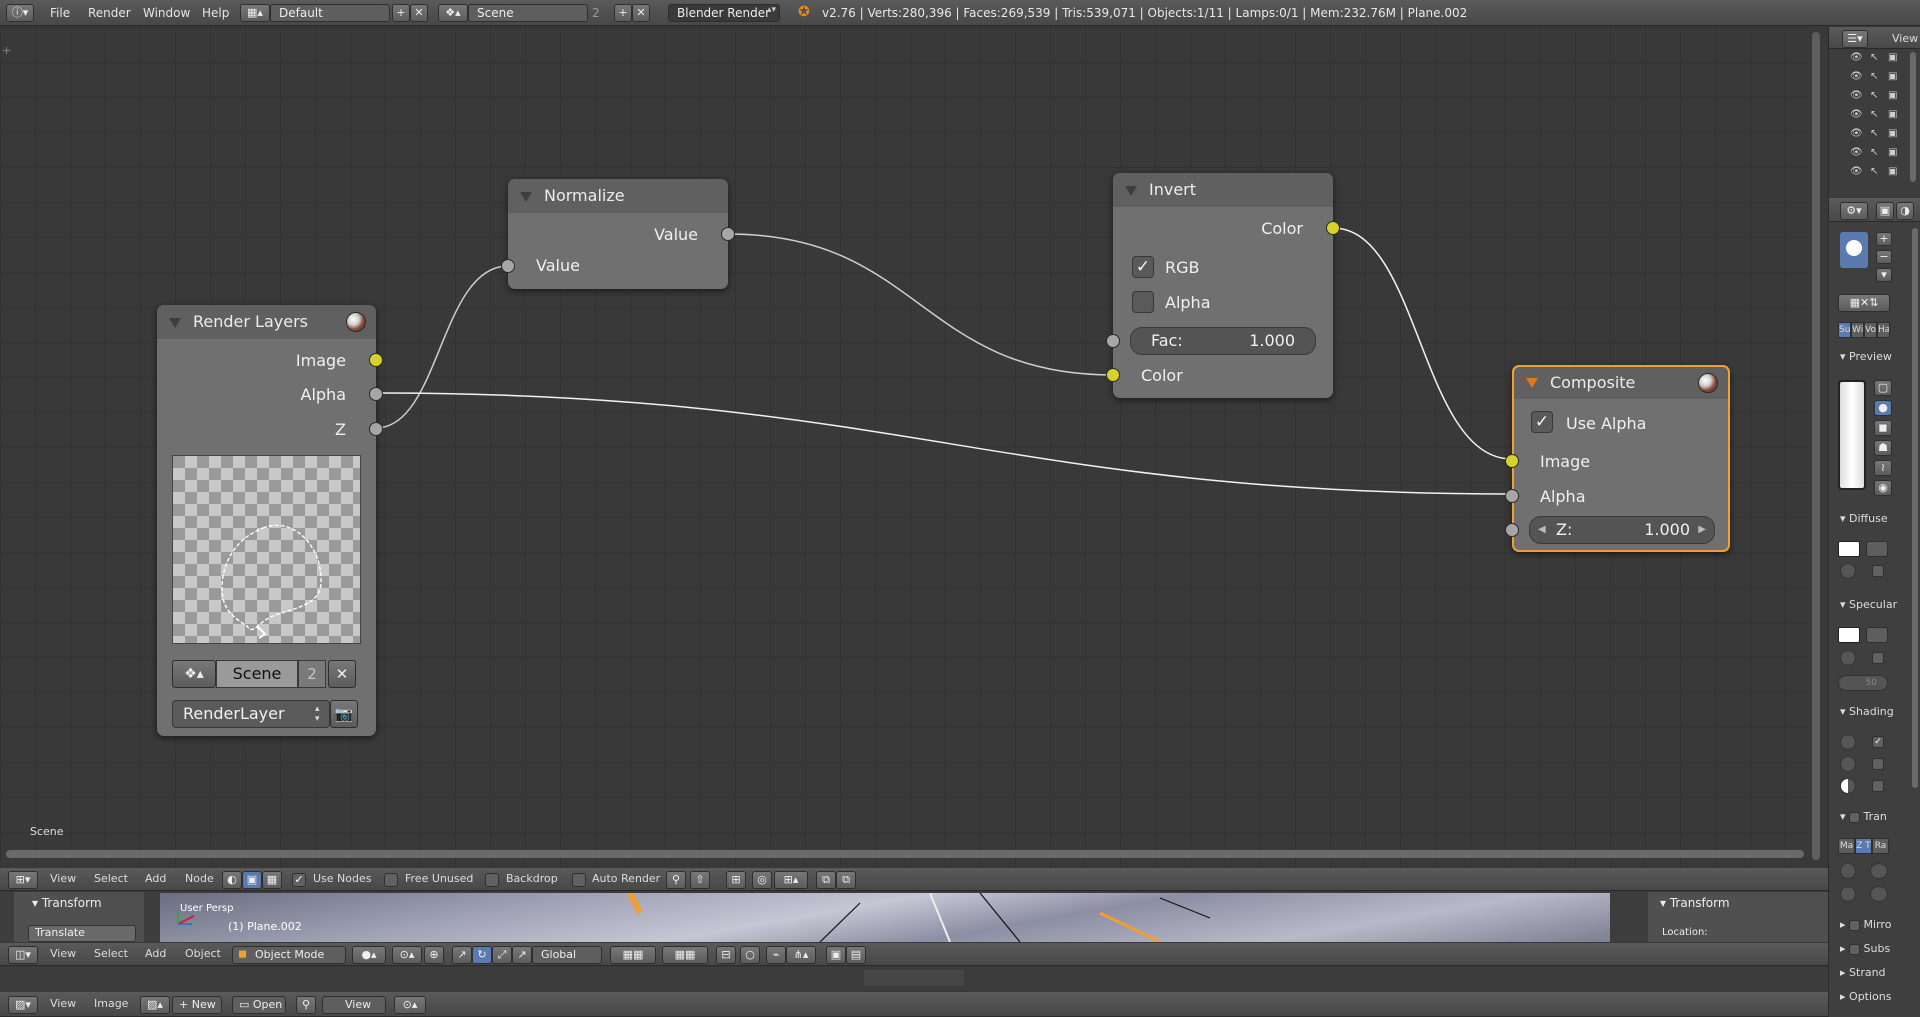 Image resolution: width=1920 pixels, height=1017 pixels. I want to click on strand-panel-header: ▸ Strand, so click(1863, 972).